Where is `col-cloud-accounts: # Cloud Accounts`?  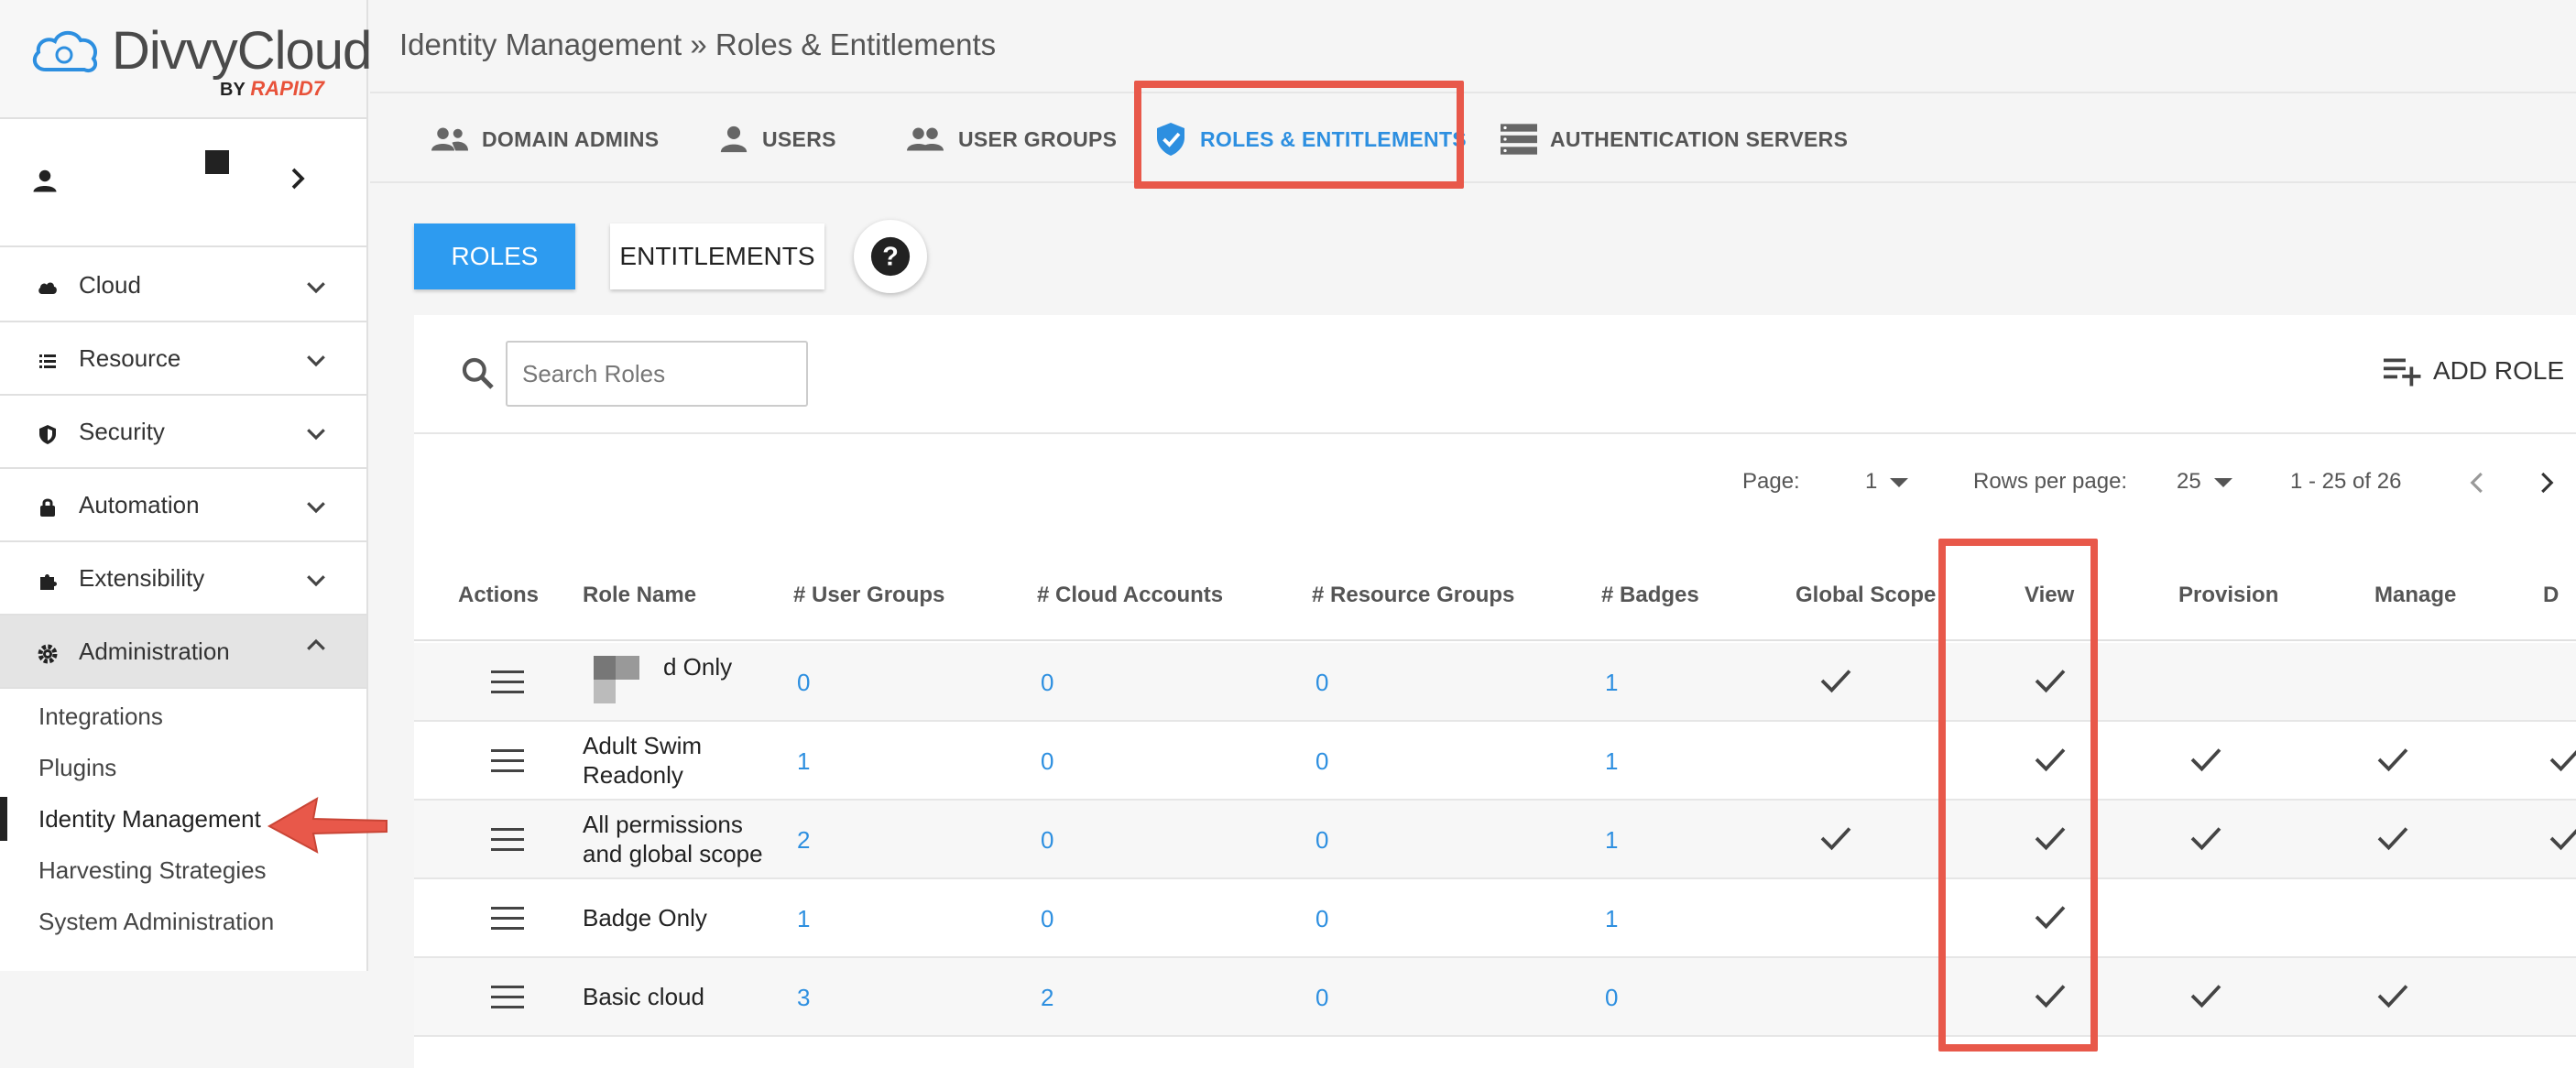
col-cloud-accounts: # Cloud Accounts is located at coordinates (1130, 595).